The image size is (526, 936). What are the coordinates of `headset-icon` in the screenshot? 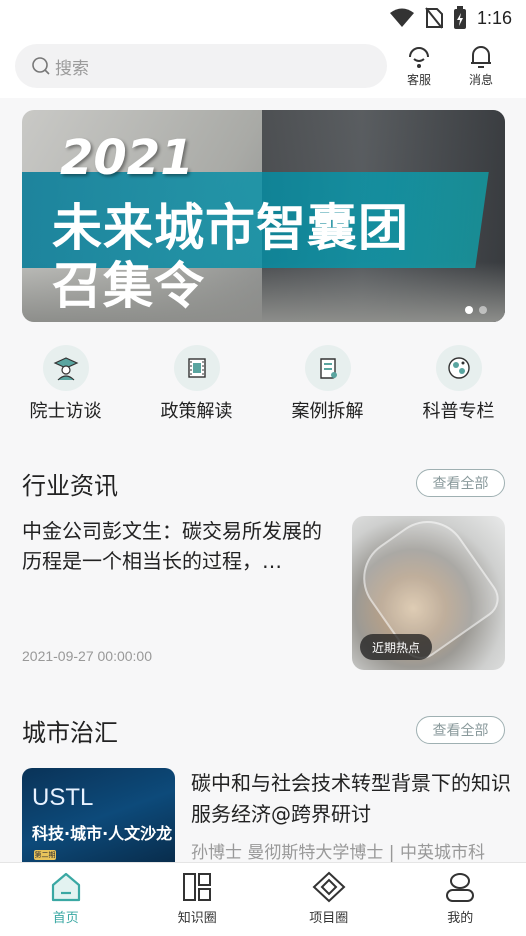 It's located at (419, 57).